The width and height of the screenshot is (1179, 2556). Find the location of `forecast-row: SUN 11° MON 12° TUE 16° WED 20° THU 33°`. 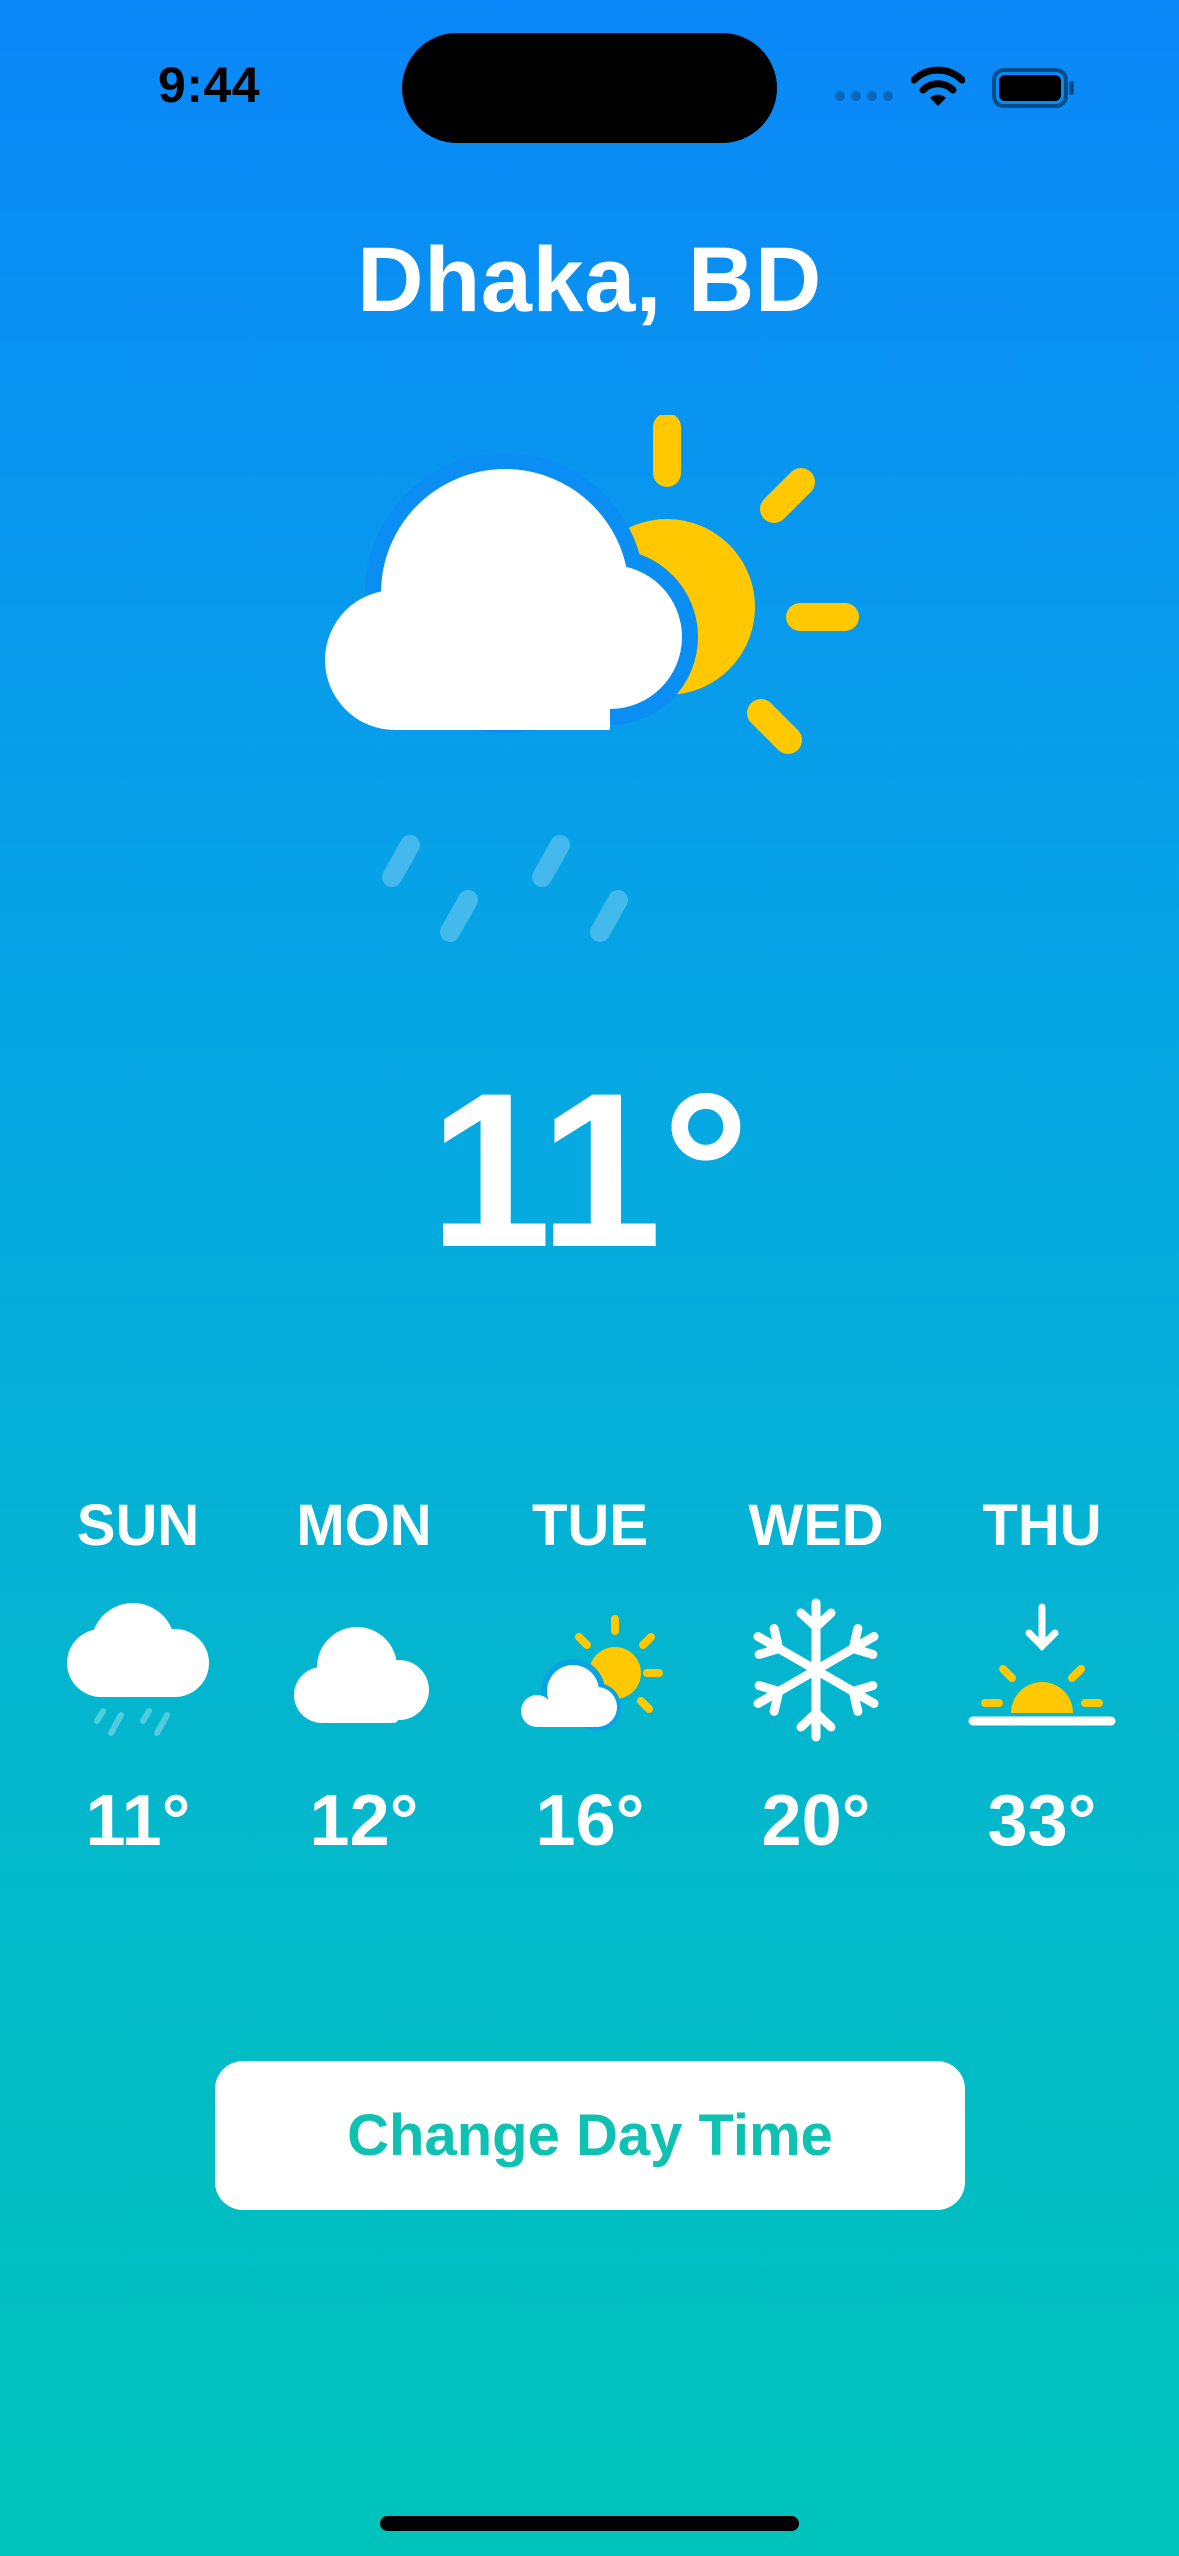

forecast-row: SUN 11° MON 12° TUE 16° WED 20° THU 33° is located at coordinates (590, 1680).